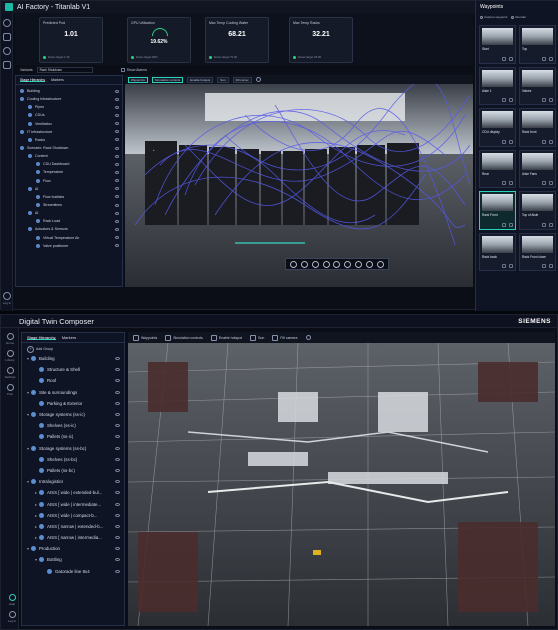 Image resolution: width=558 pixels, height=630 pixels. What do you see at coordinates (12, 600) in the screenshot?
I see `rail-help: Help` at bounding box center [12, 600].